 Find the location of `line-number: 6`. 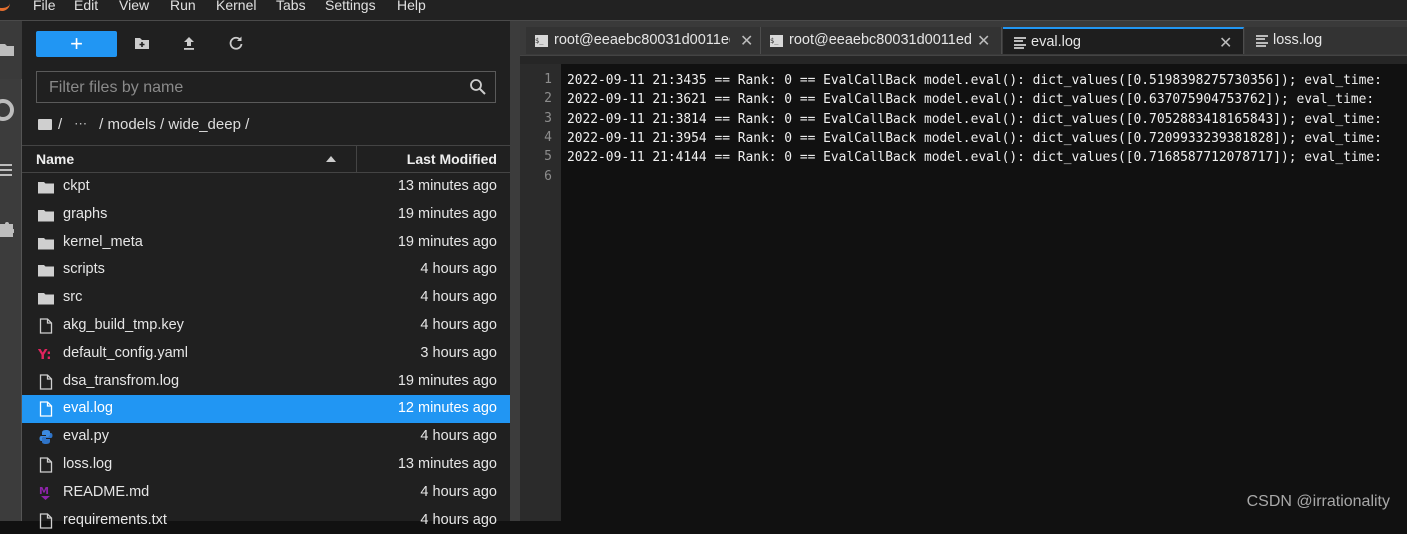

line-number: 6 is located at coordinates (548, 176).